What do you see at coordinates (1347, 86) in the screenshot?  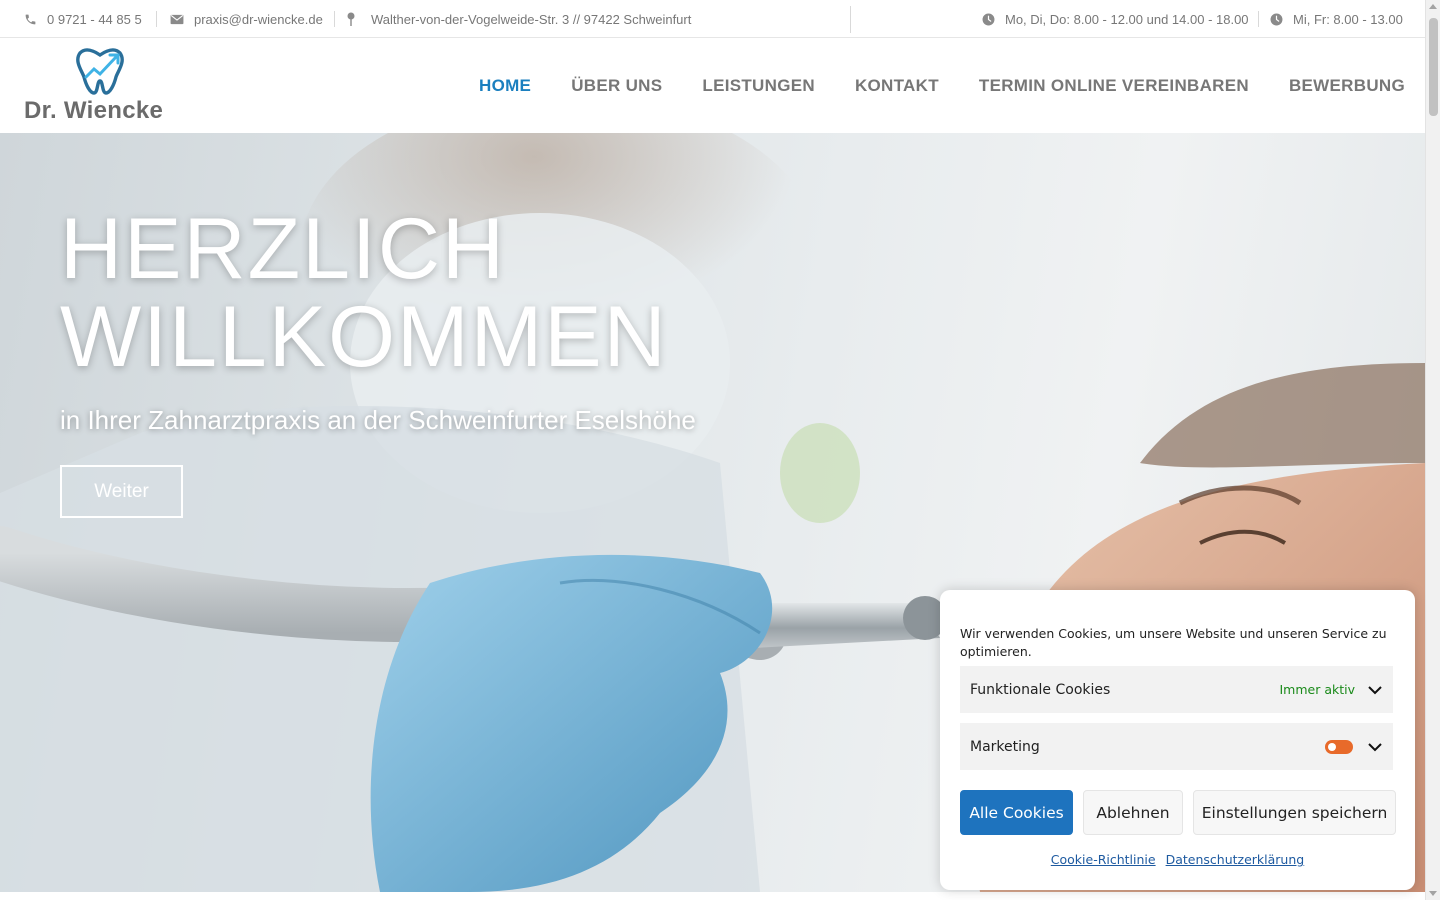 I see `nav-application: BEWERBUNG` at bounding box center [1347, 86].